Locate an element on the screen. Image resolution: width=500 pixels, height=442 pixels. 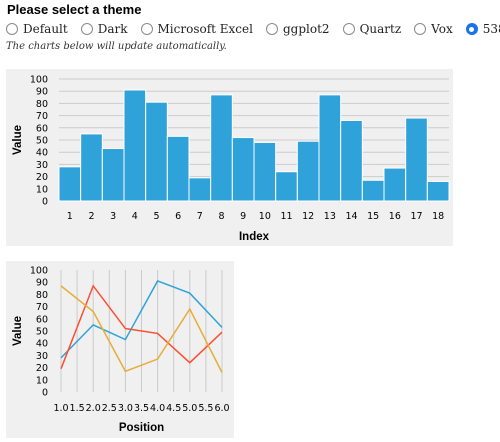
x-tick-label: 10 is located at coordinates (265, 216).